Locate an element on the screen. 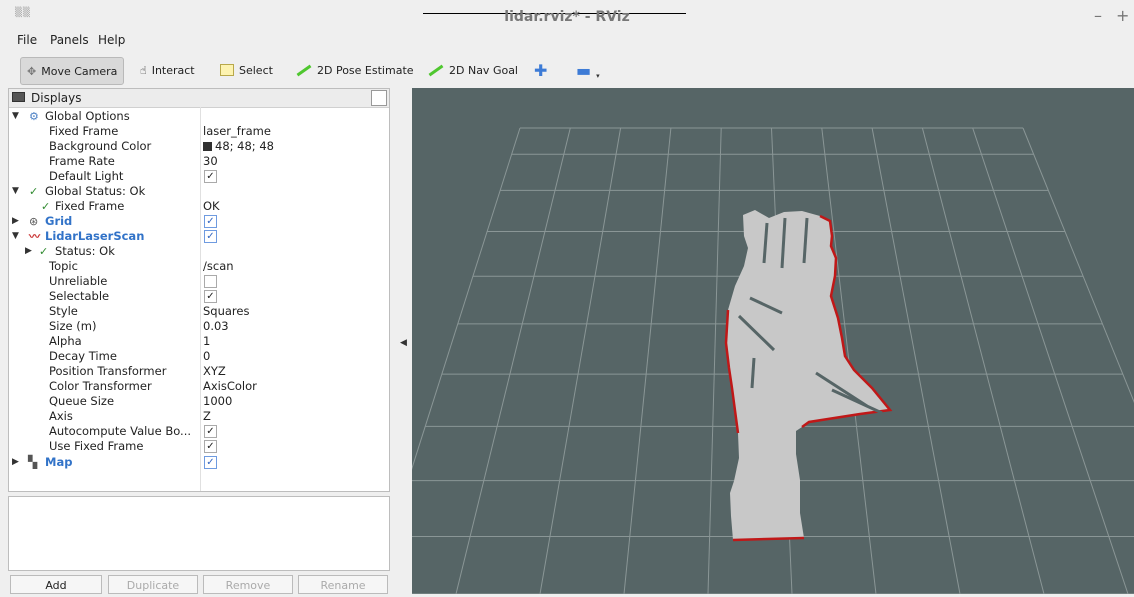 The height and width of the screenshot is (597, 1134). remove-button: Remove is located at coordinates (248, 584).